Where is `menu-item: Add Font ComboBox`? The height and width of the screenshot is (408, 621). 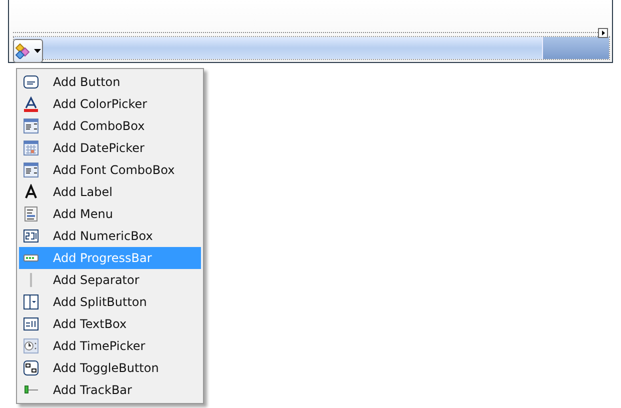
menu-item: Add Font ComboBox is located at coordinates (110, 170).